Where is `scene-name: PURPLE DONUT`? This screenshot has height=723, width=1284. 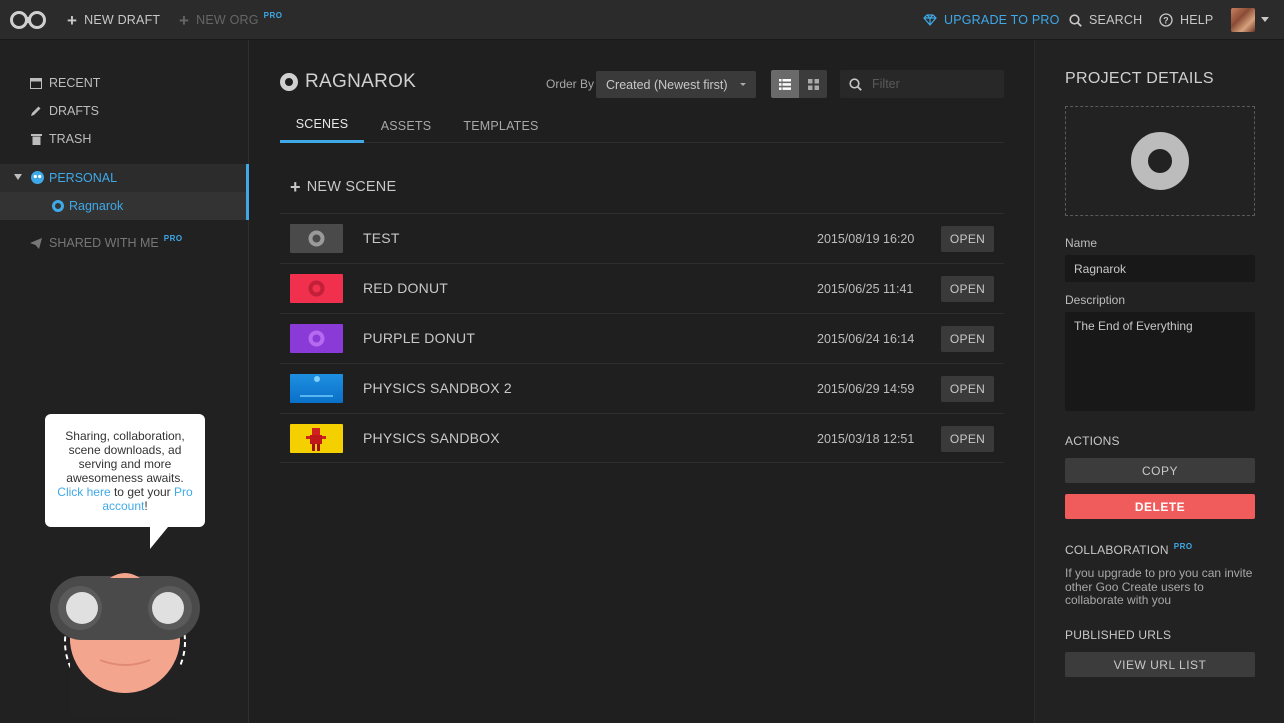
scene-name: PURPLE DONUT is located at coordinates (419, 338).